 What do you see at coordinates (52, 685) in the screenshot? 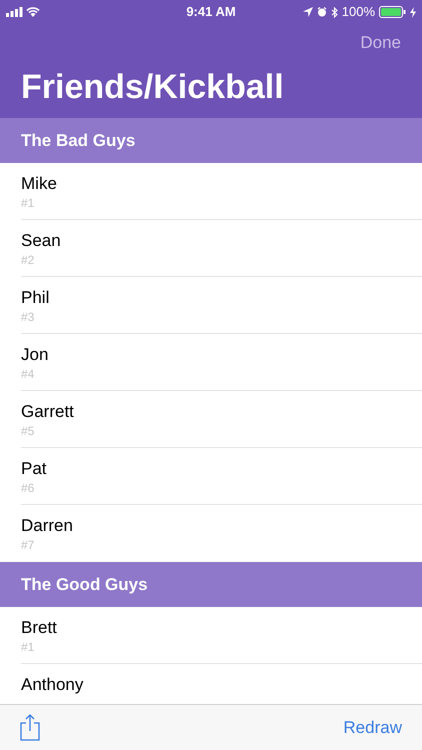
I see `player-name: Anthony` at bounding box center [52, 685].